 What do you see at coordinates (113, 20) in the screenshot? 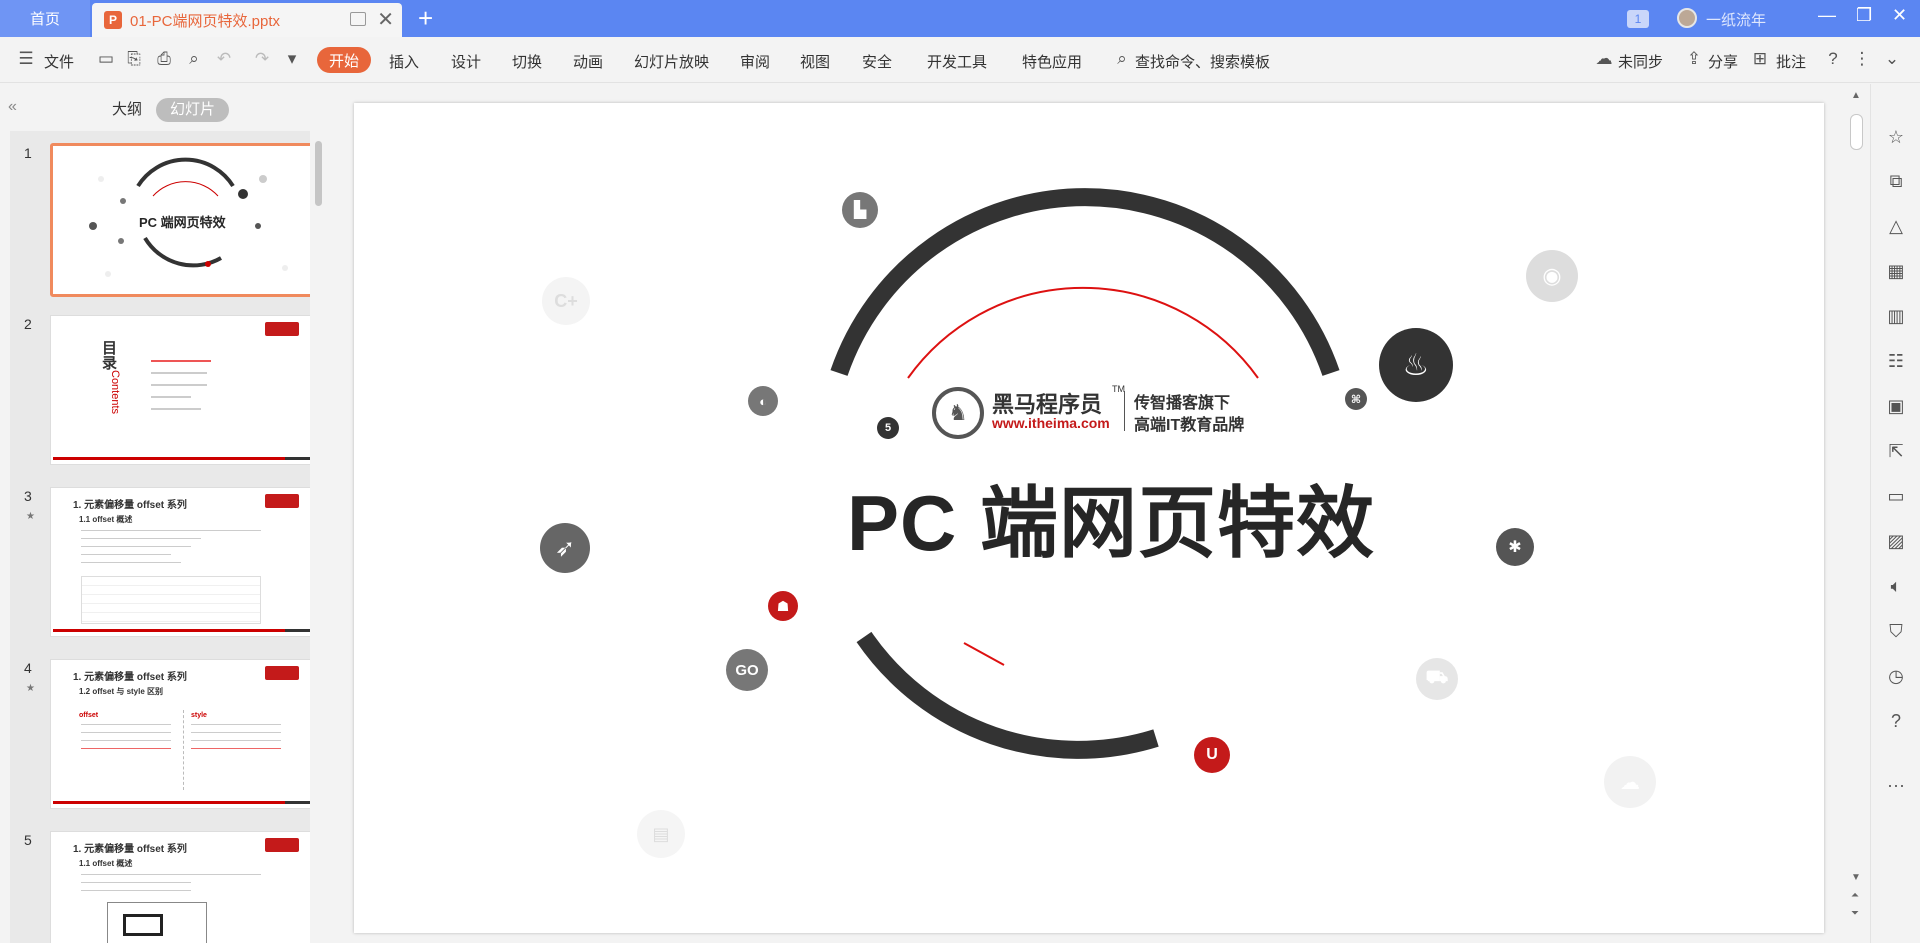
I see `pptx-file-icon: P` at bounding box center [113, 20].